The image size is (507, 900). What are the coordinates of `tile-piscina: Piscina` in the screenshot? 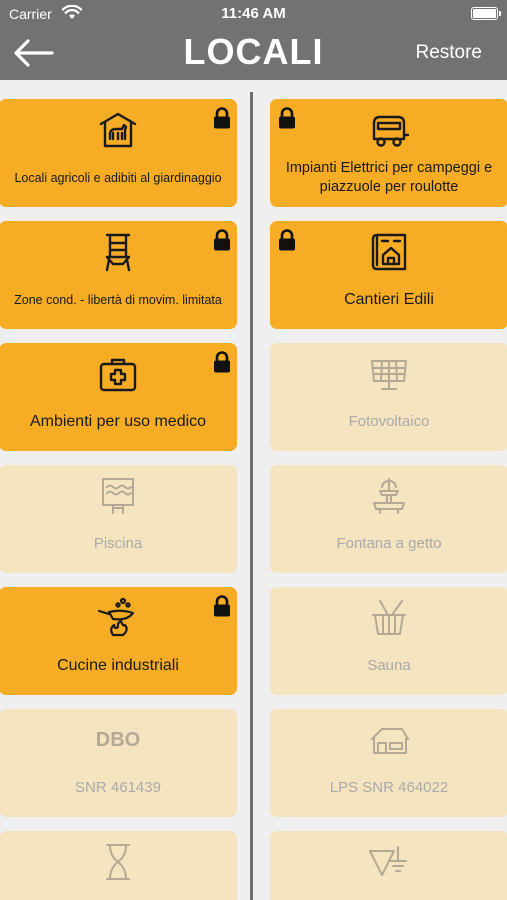 It's located at (118, 519).